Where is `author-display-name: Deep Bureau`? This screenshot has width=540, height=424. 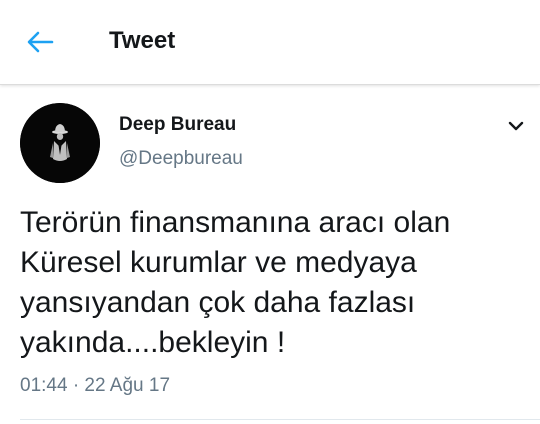 author-display-name: Deep Bureau is located at coordinates (177, 125).